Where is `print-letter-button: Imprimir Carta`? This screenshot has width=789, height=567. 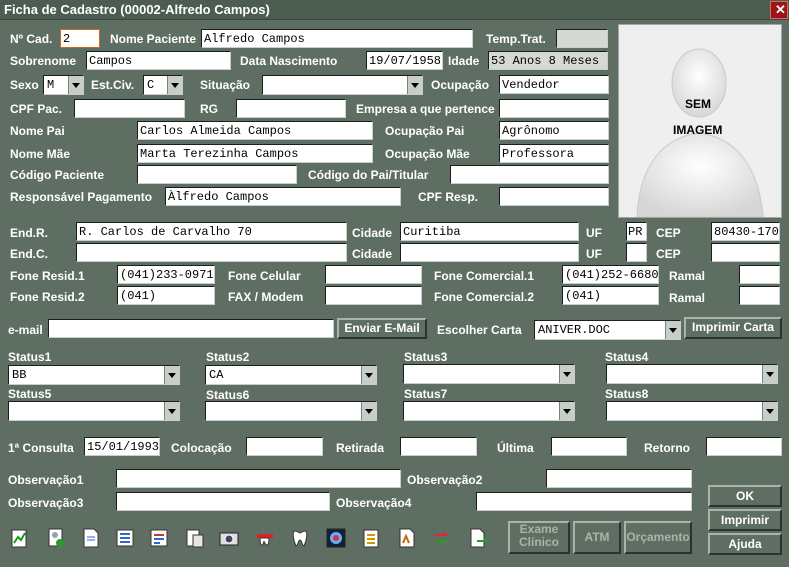
print-letter-button: Imprimir Carta is located at coordinates (733, 328).